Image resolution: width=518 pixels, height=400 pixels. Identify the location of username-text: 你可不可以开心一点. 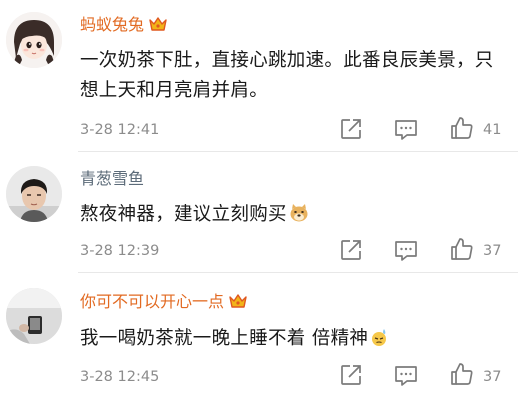
(152, 301).